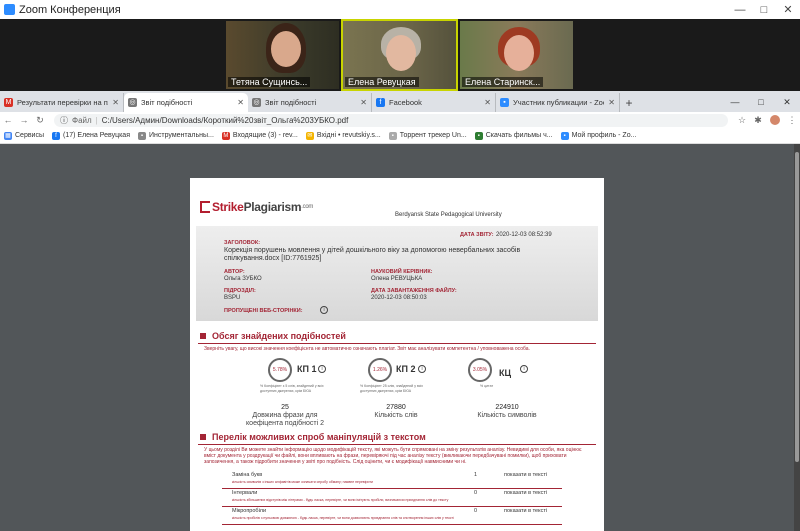 This screenshot has height=531, width=800. Describe the element at coordinates (758, 120) in the screenshot. I see `extensions-icon: ✱` at that location.